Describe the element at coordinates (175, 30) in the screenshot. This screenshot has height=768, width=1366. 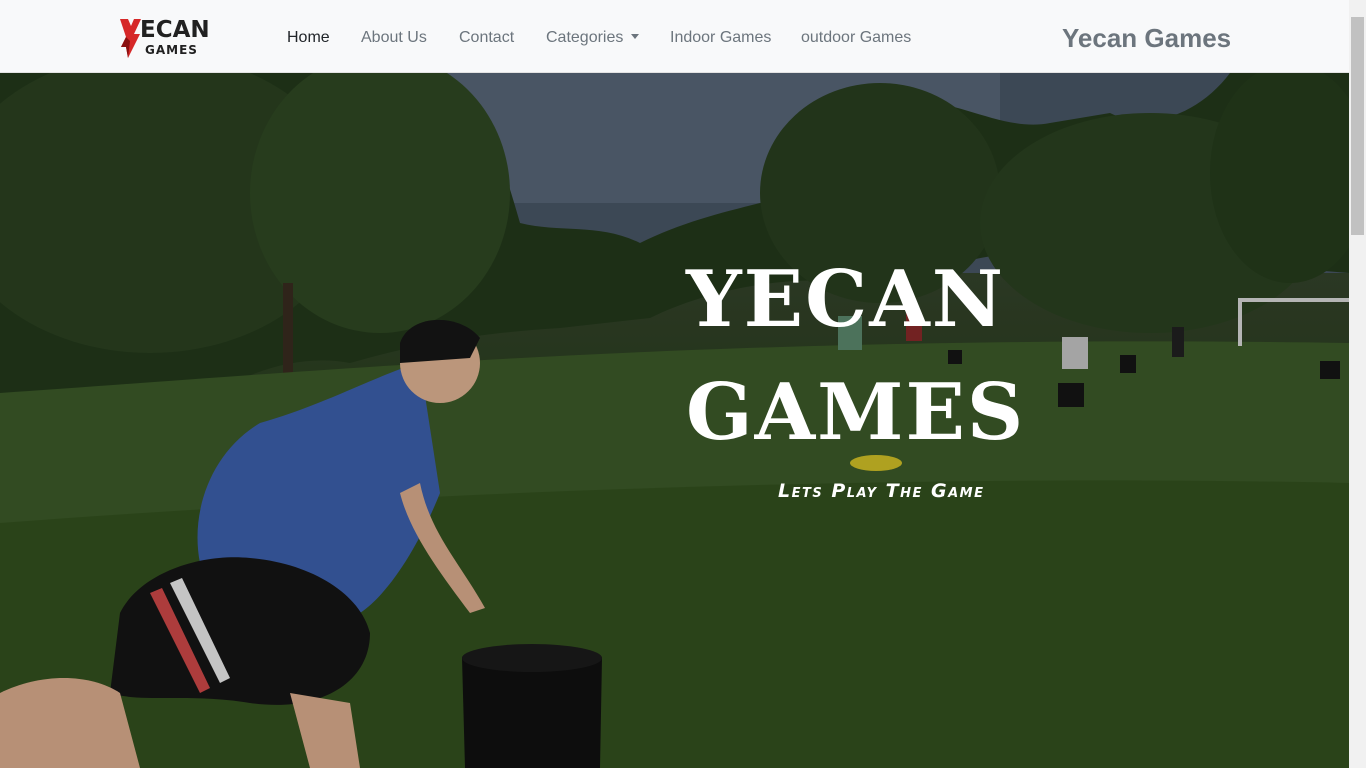
I see `logo-wordmark: ECAN` at that location.